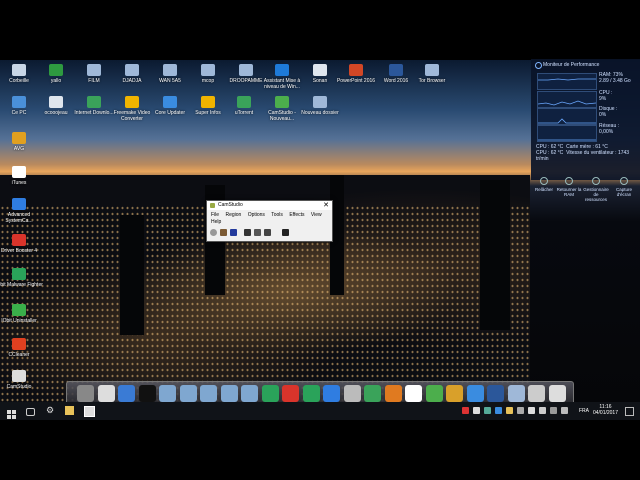  Describe the element at coordinates (216, 222) in the screenshot. I see `menu-help: Help` at that location.